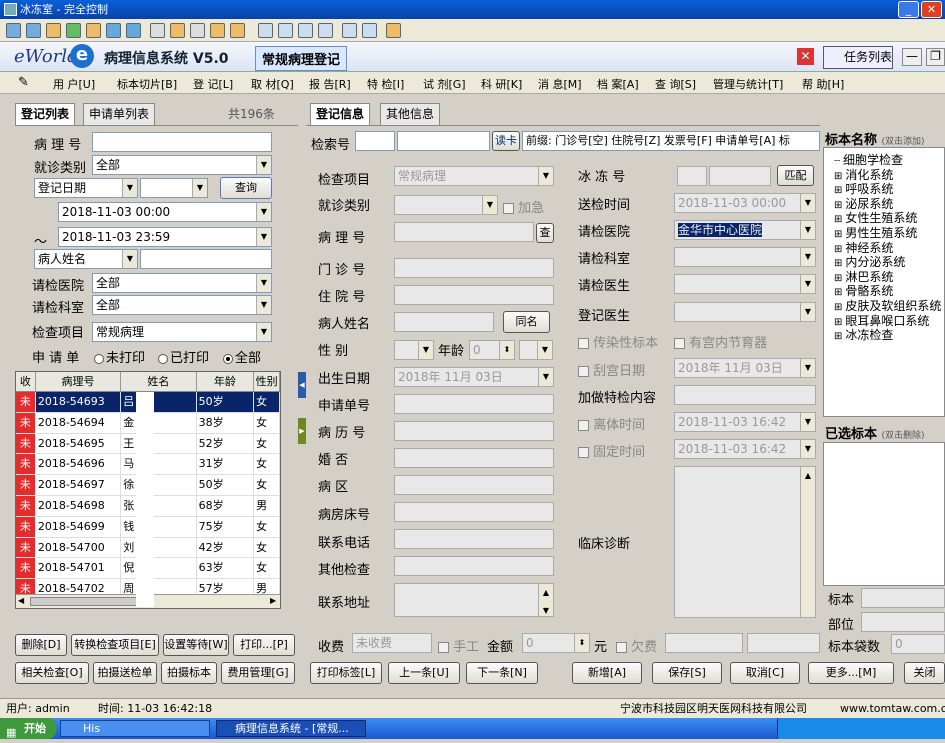 Image resolution: width=945 pixels, height=743 pixels. Describe the element at coordinates (884, 204) in the screenshot. I see `tree-item: ⊞ 泌尿系统` at that location.